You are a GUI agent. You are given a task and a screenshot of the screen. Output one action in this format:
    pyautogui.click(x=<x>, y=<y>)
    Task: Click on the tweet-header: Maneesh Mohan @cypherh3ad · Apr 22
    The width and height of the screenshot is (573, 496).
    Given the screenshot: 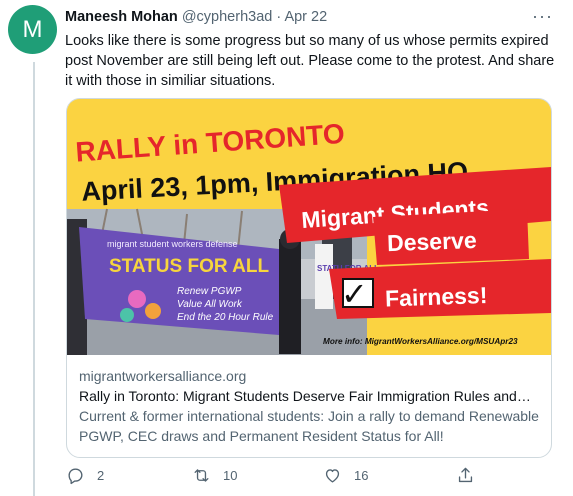 What is the action you would take?
    pyautogui.click(x=196, y=17)
    